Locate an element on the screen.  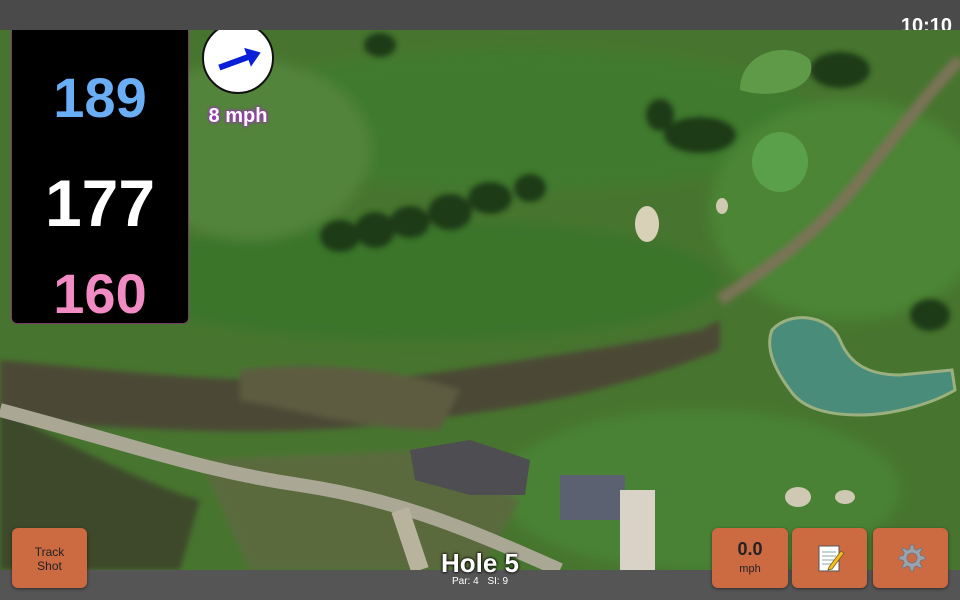
notes-button is located at coordinates (829, 558).